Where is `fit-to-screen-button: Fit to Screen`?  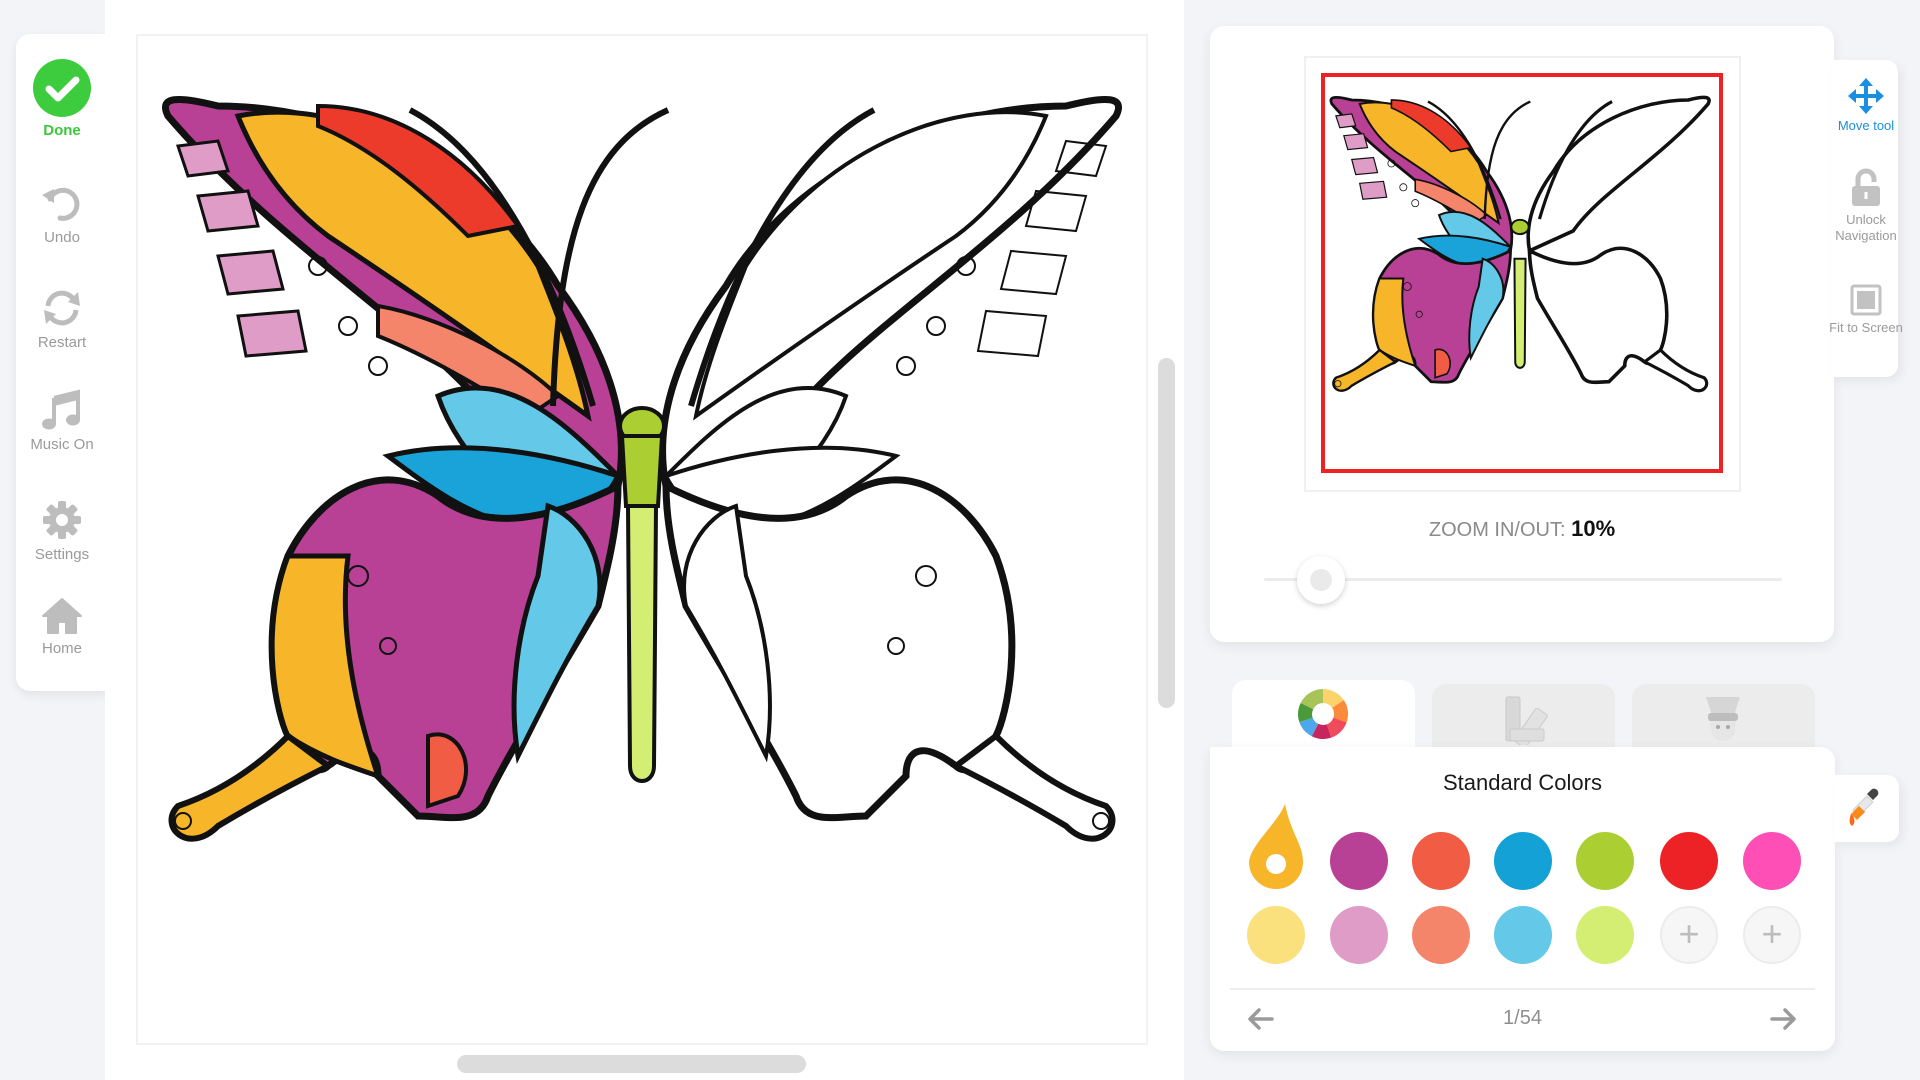 fit-to-screen-button: Fit to Screen is located at coordinates (1866, 310).